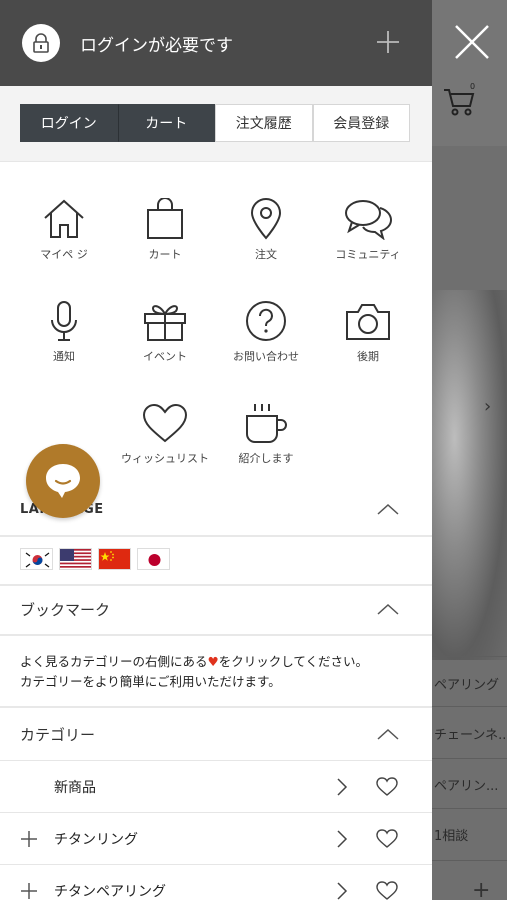 This screenshot has width=507, height=900. Describe the element at coordinates (165, 254) in the screenshot. I see `grid-label: カート` at that location.